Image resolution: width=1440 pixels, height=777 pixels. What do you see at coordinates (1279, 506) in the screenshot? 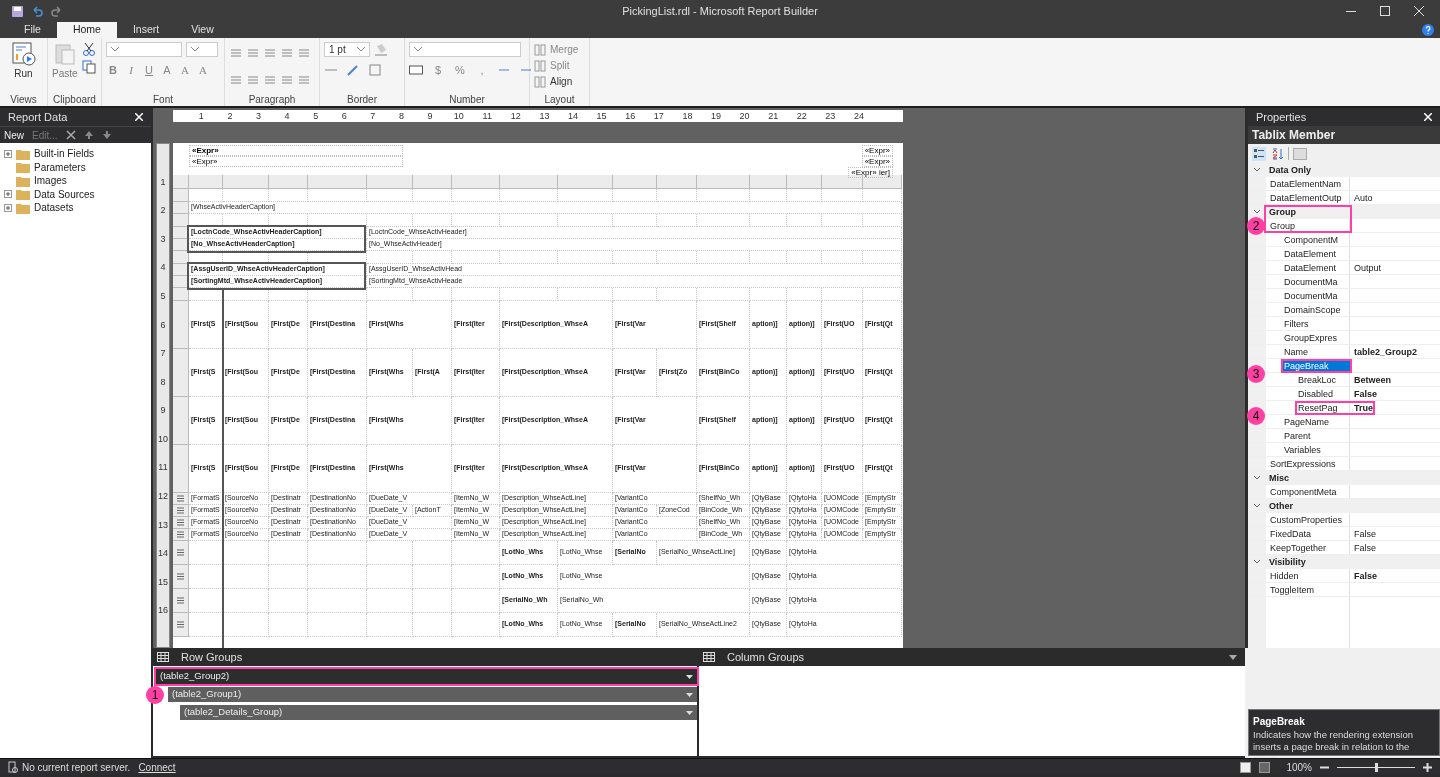
I see `category-header: Other` at bounding box center [1279, 506].